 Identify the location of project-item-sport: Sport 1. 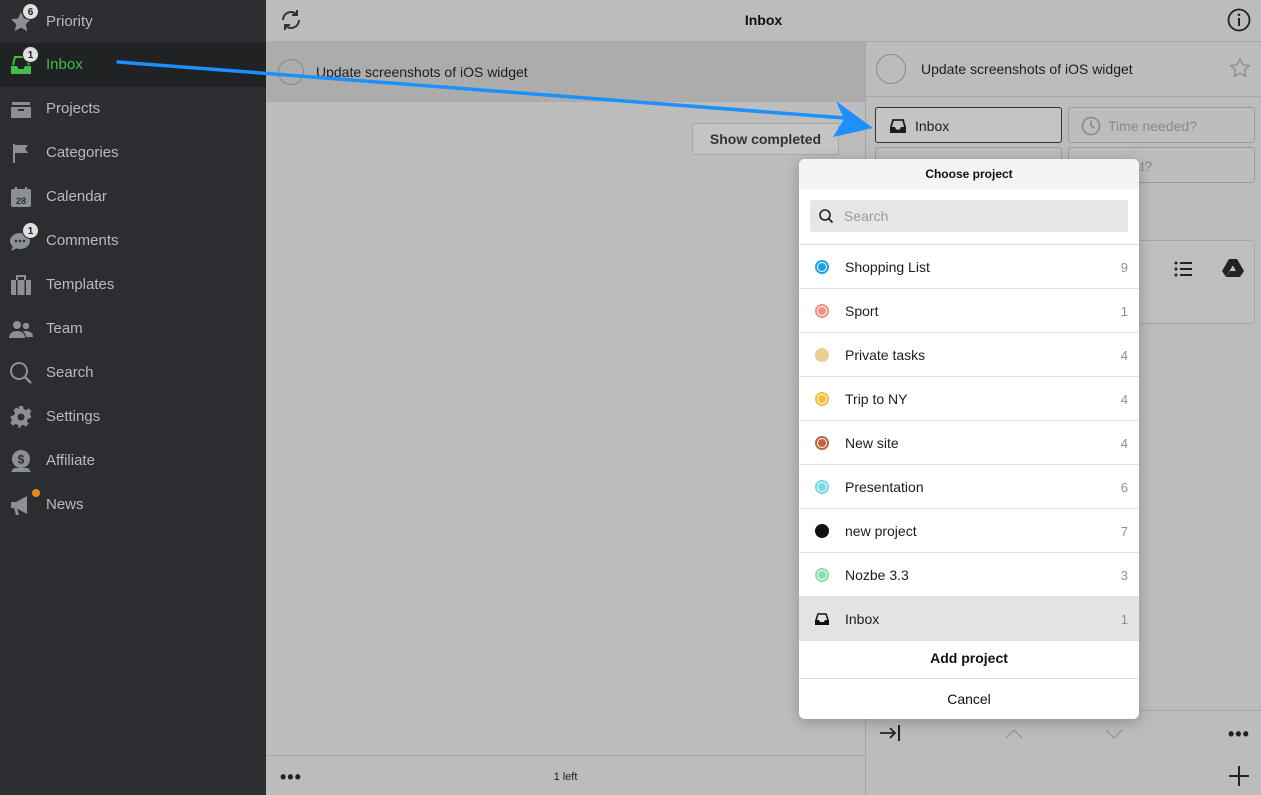
(969, 311).